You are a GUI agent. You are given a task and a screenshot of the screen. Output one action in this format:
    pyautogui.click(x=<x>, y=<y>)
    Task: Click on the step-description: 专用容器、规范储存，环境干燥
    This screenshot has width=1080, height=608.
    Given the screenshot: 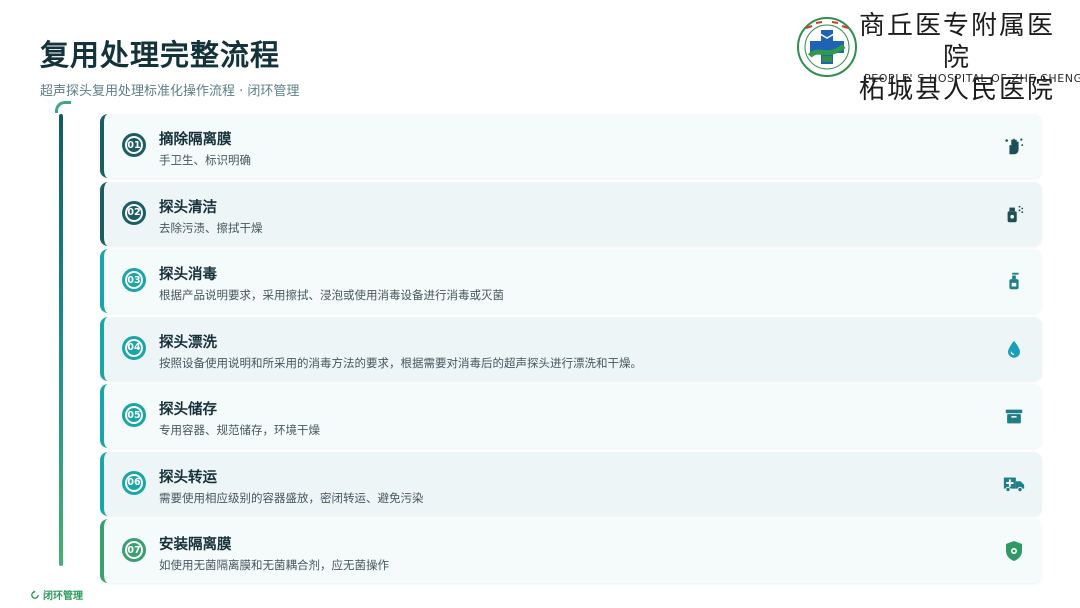 What is the action you would take?
    pyautogui.click(x=239, y=430)
    